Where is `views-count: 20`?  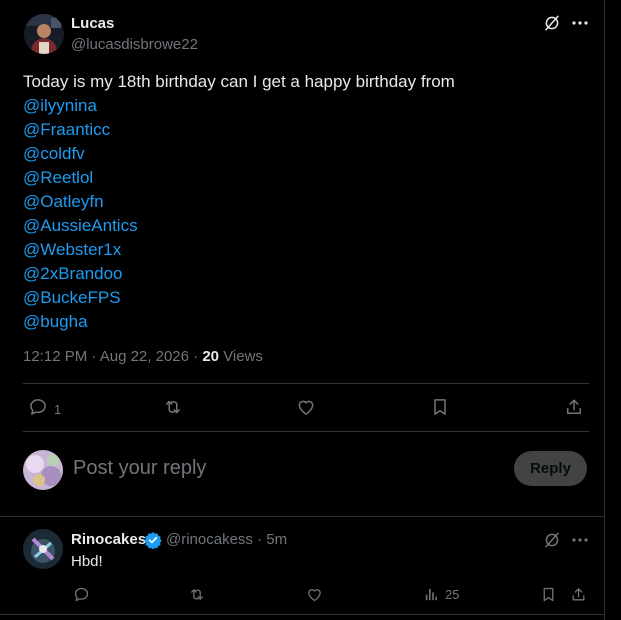 views-count: 20 is located at coordinates (211, 356).